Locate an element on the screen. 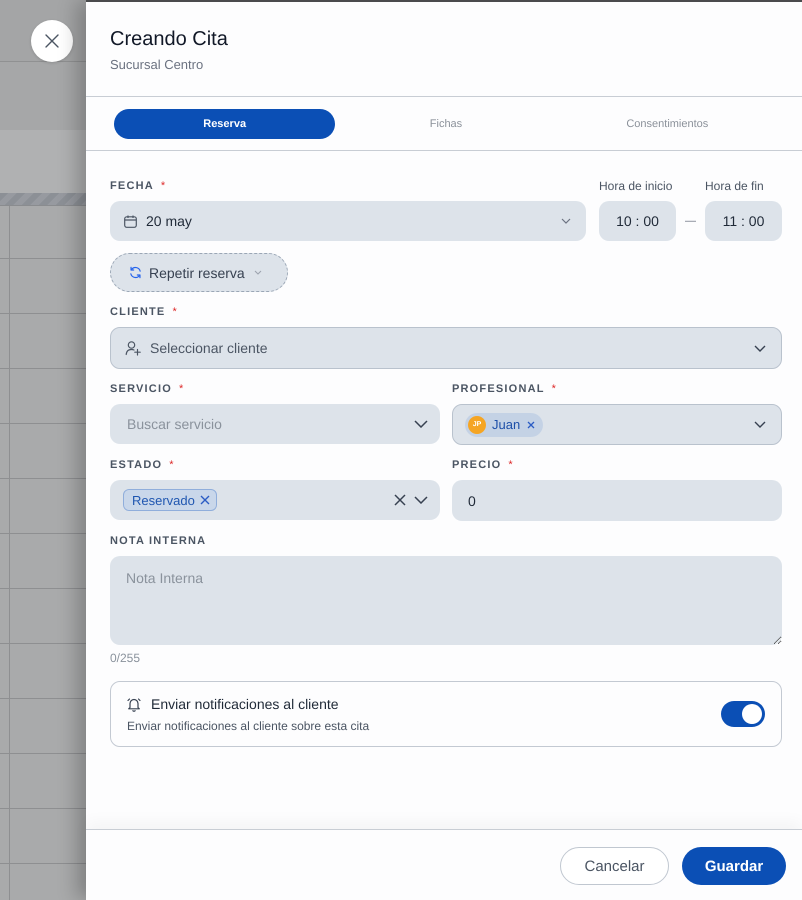 This screenshot has height=900, width=802. field-label: NOTA INTERNA is located at coordinates (158, 541).